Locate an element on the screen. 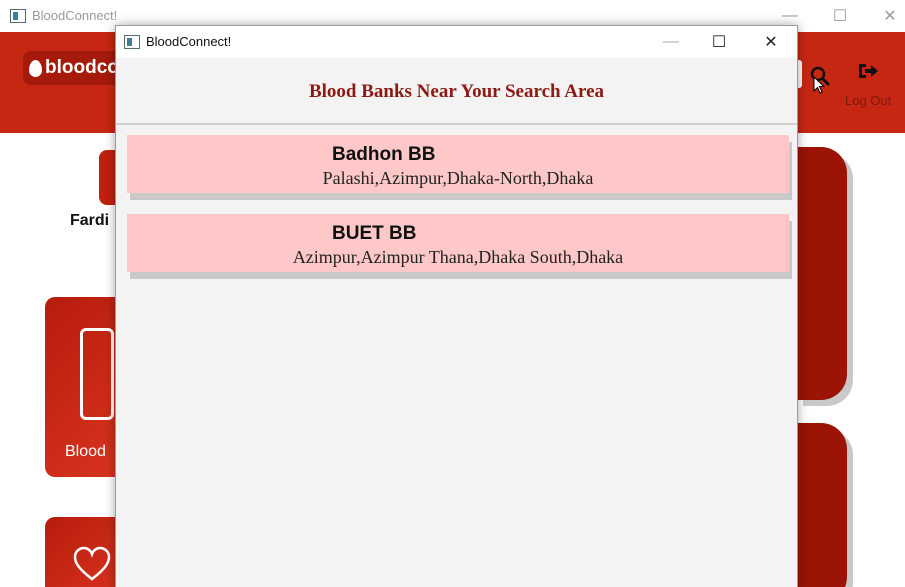 The height and width of the screenshot is (587, 905). dialog-minimize-button: — is located at coordinates (671, 42).